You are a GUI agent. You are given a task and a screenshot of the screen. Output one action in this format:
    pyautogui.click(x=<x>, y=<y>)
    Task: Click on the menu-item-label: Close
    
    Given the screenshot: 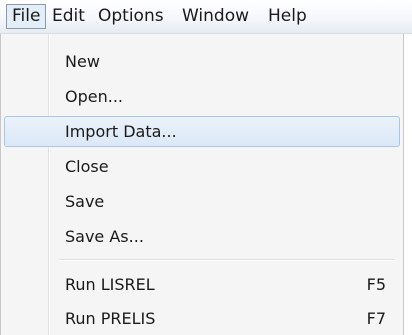 What is the action you would take?
    pyautogui.click(x=87, y=166)
    